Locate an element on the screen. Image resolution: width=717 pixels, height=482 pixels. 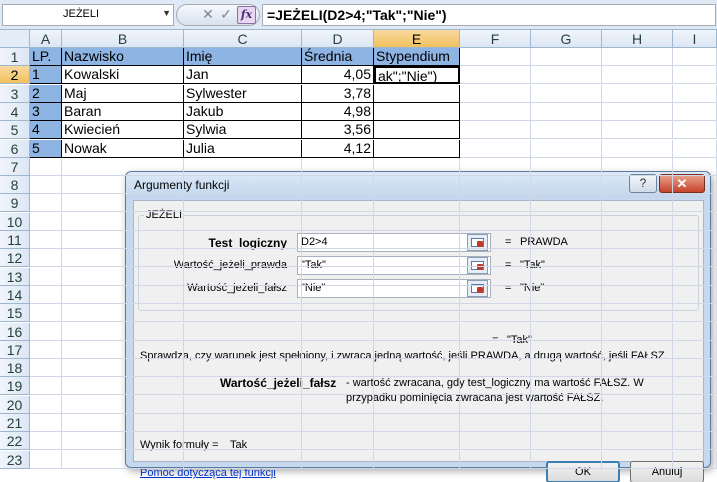
table-cell: Nowak is located at coordinates (123, 148).